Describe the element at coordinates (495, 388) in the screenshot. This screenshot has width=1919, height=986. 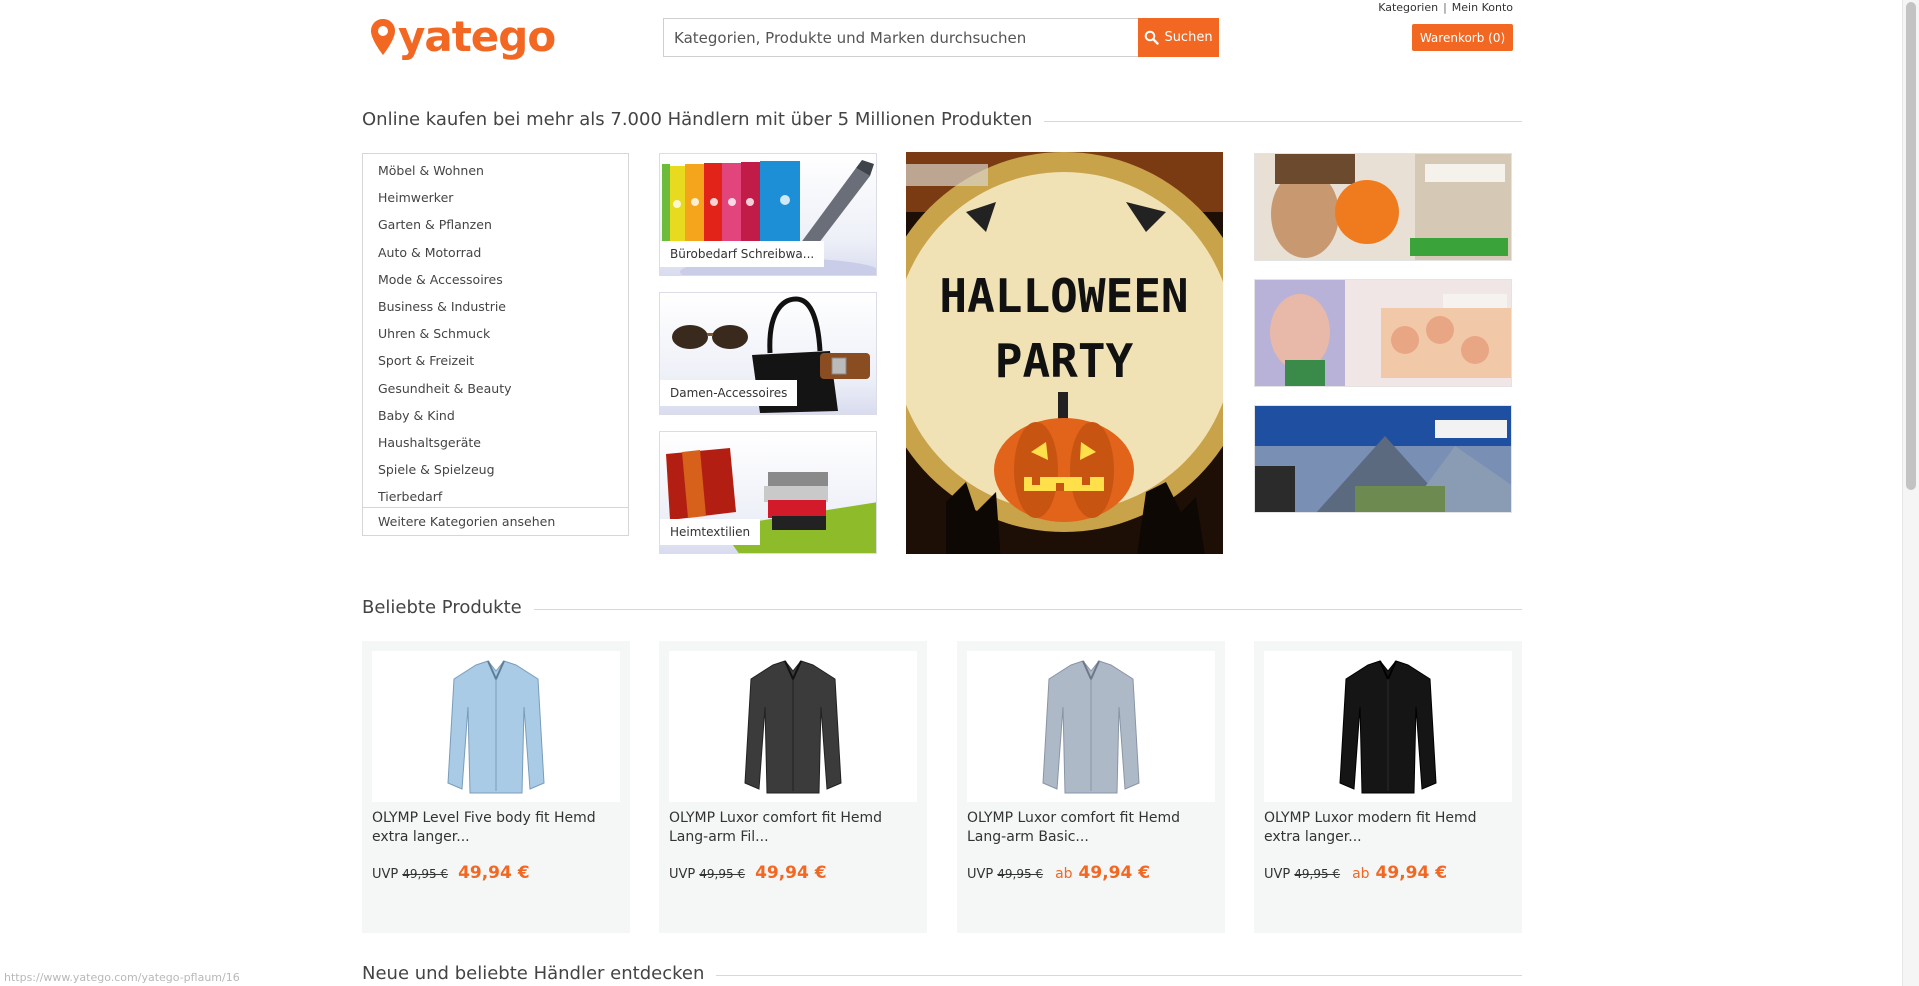
I see `category-item-gesundheit: Gesundheit & Beauty` at that location.